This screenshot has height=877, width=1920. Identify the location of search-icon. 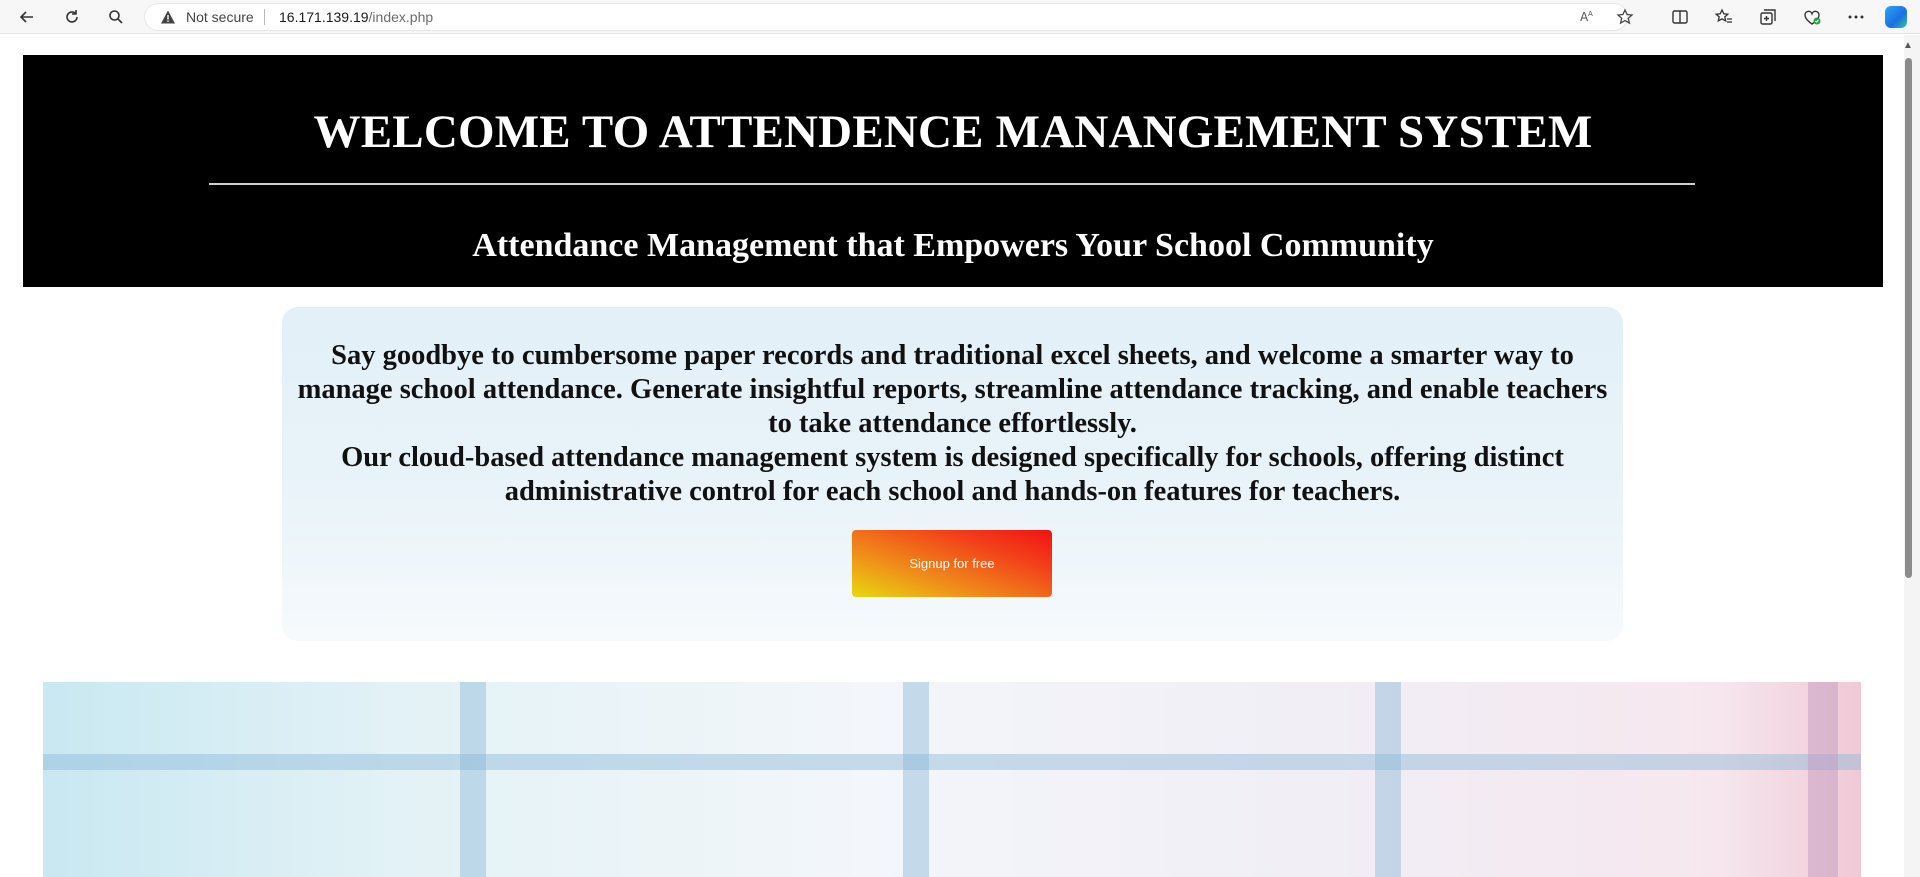
(116, 17).